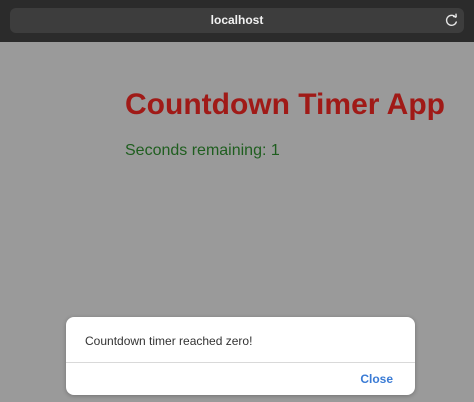  What do you see at coordinates (202, 150) in the screenshot?
I see `seconds-remaining: Seconds remaining: 1` at bounding box center [202, 150].